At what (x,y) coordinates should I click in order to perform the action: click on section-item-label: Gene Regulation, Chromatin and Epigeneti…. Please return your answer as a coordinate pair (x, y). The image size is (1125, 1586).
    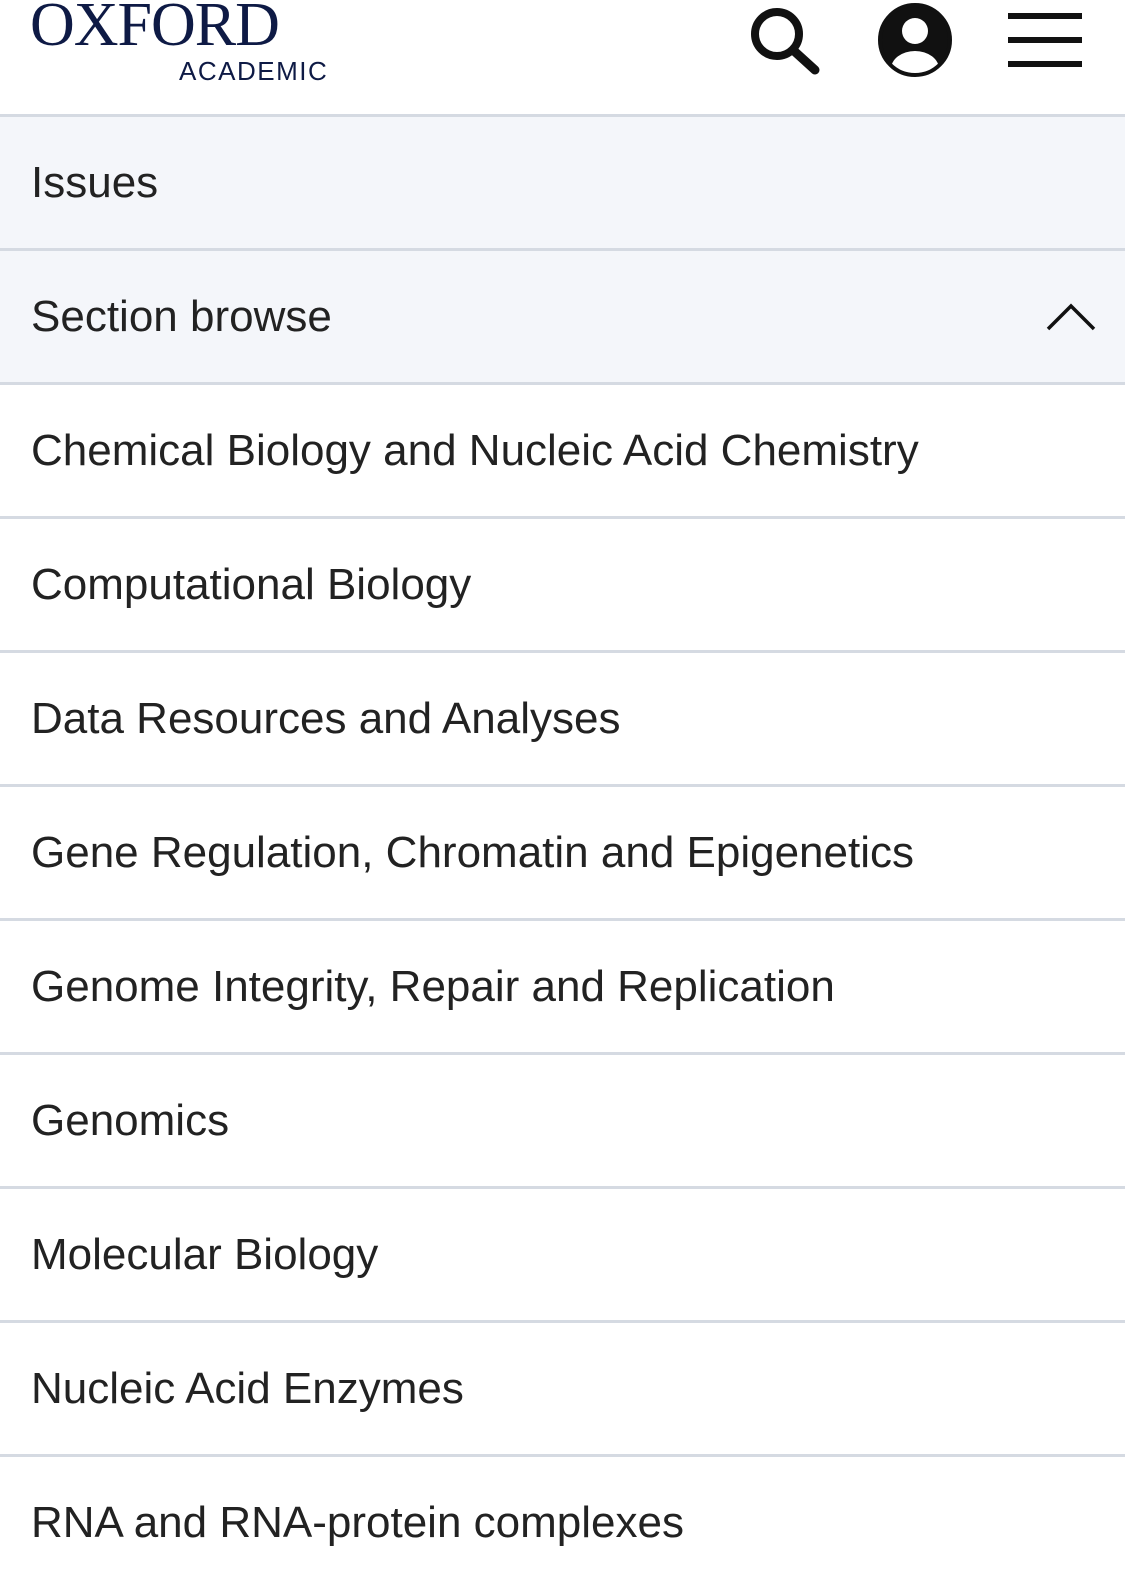
    Looking at the image, I should click on (472, 852).